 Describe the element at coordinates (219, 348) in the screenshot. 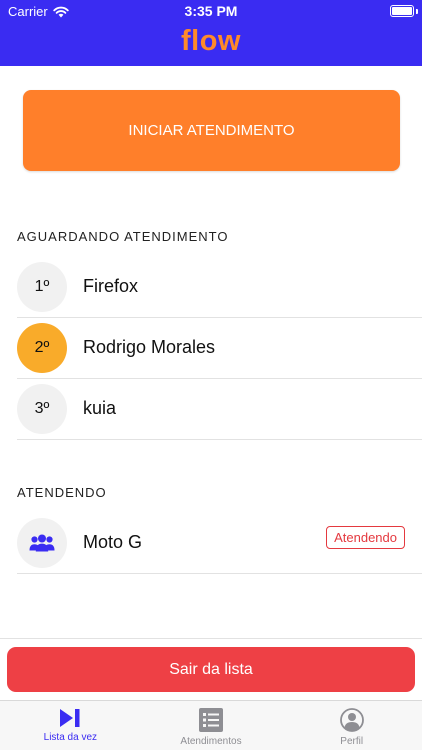

I see `queue-row: 2º Rodrigo Morales` at that location.